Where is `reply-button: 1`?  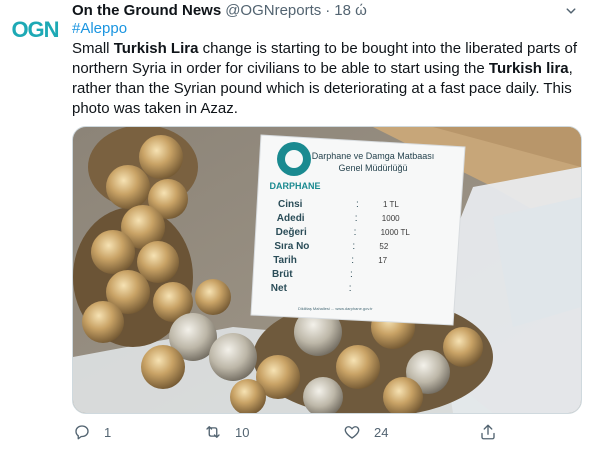 reply-button: 1 is located at coordinates (91, 432).